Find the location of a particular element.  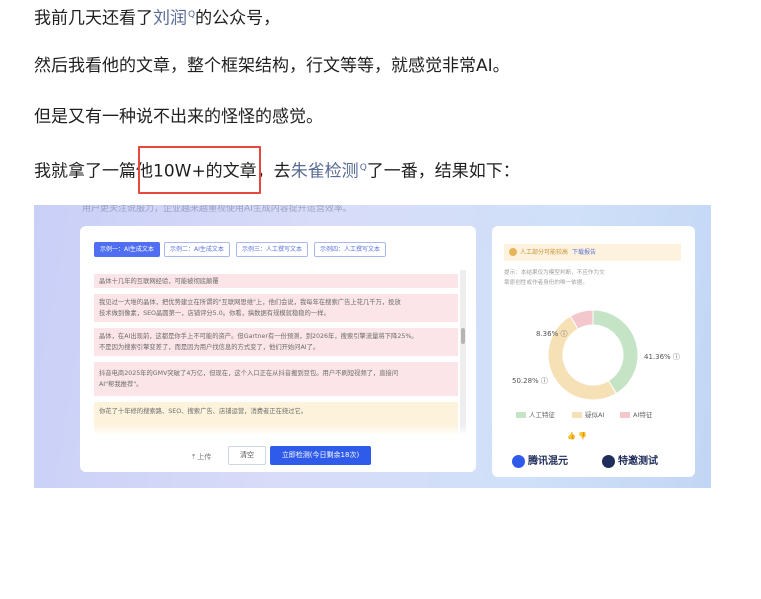

text-block: 晶体十几年的互联网经验，可能被彻底颠覆 is located at coordinates (276, 281).